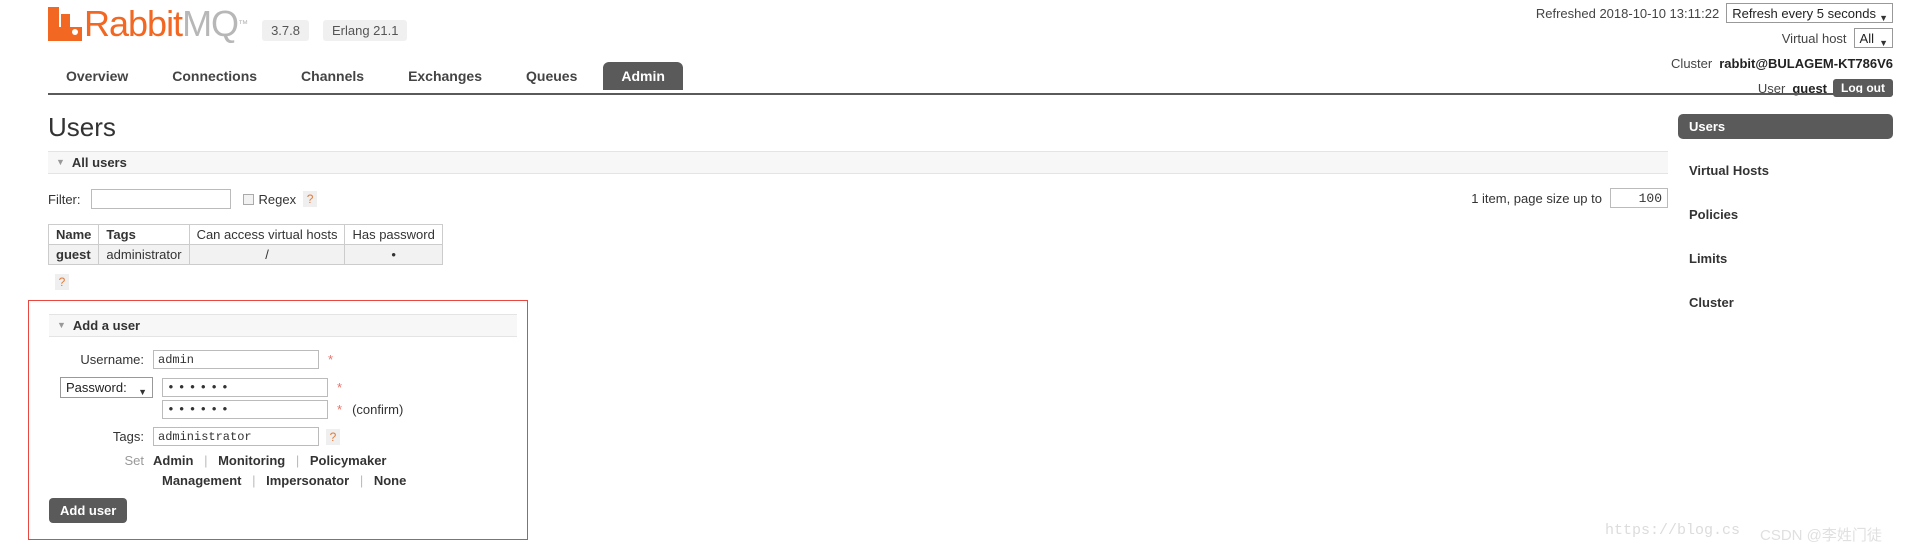 Image resolution: width=1907 pixels, height=555 pixels. I want to click on rabbitmq-logo-icon, so click(65, 24).